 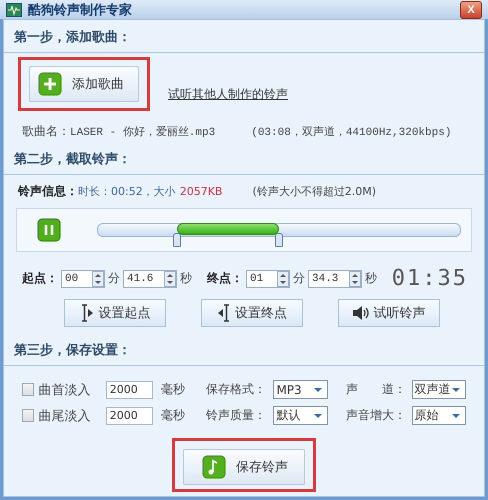 What do you see at coordinates (83, 279) in the screenshot?
I see `spin-field: 00` at bounding box center [83, 279].